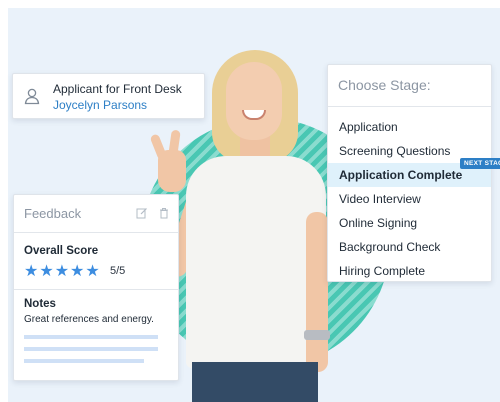  Describe the element at coordinates (409, 247) in the screenshot. I see `stage-item-background-check: Background Check` at that location.